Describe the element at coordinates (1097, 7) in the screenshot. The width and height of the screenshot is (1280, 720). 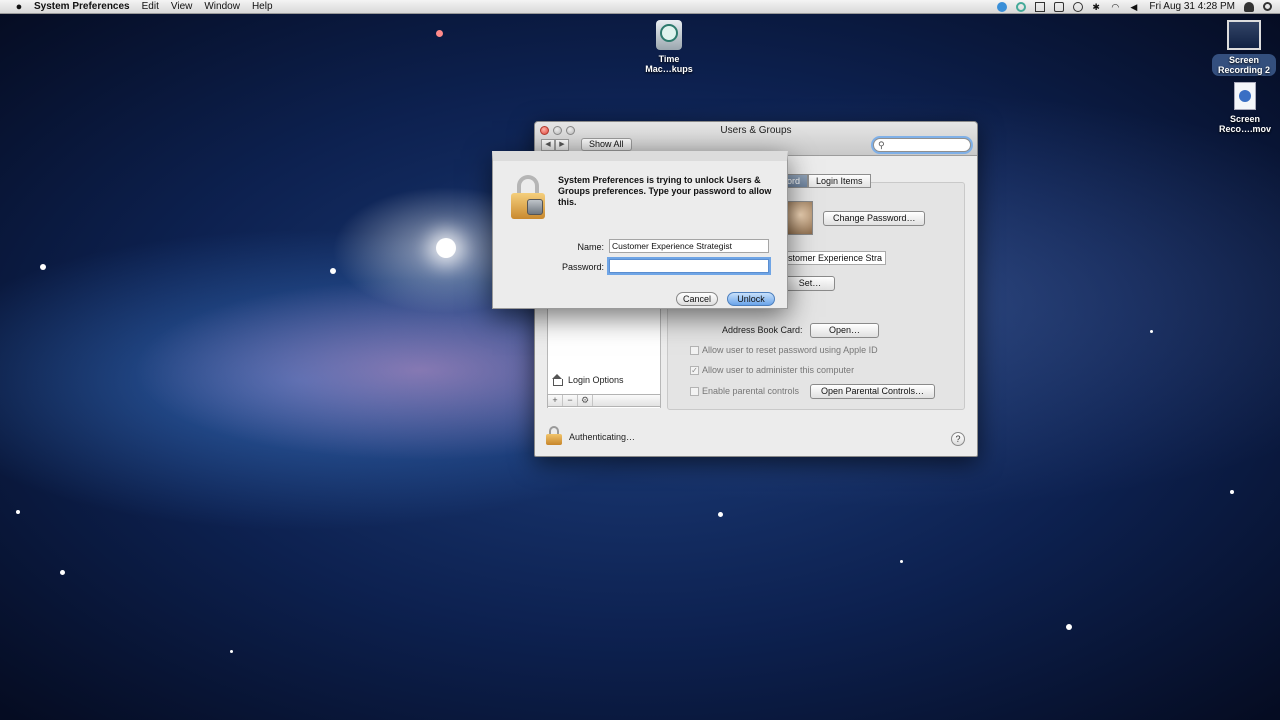
I see `bluetooth-icon: ✱` at that location.